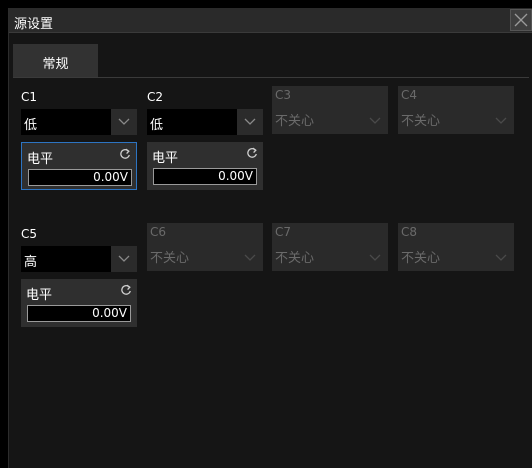  I want to click on channel-c3-value: 不关心, so click(295, 121).